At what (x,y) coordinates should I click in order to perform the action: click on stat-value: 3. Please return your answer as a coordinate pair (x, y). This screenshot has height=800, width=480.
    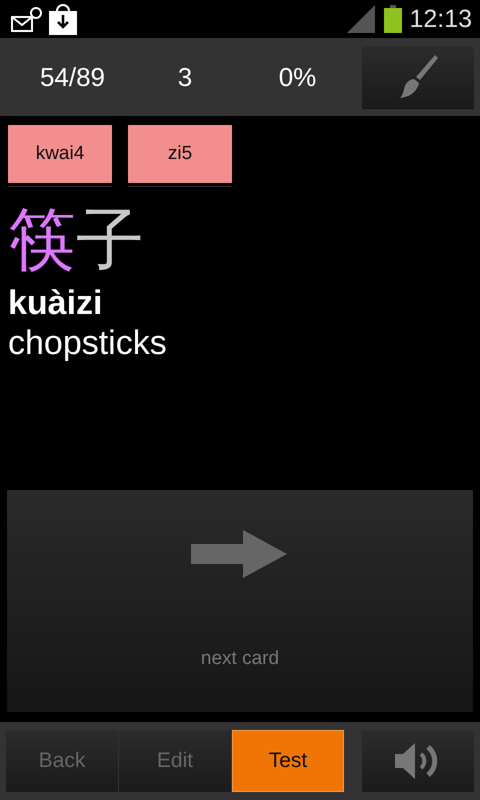
    Looking at the image, I should click on (185, 77).